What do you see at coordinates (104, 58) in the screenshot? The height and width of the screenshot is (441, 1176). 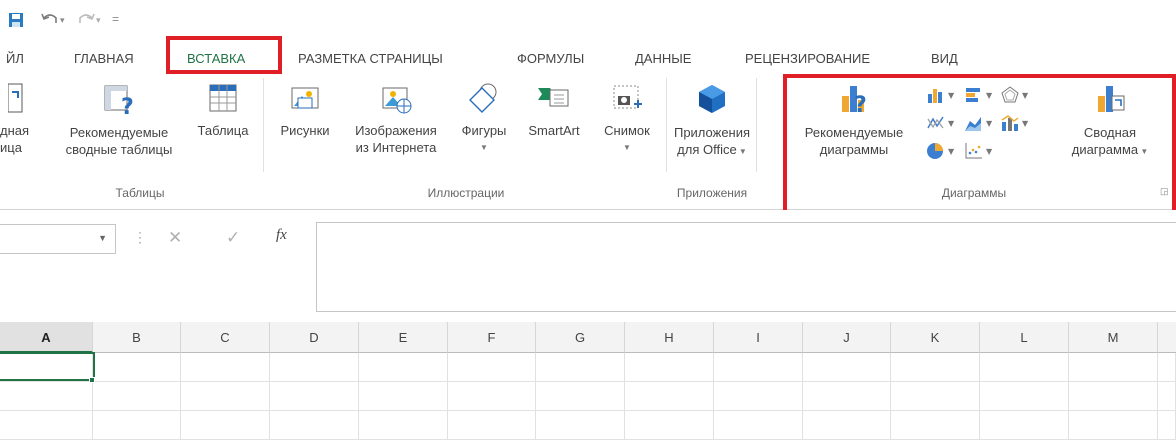 I see `tab-home: ГЛАВНАЯ` at bounding box center [104, 58].